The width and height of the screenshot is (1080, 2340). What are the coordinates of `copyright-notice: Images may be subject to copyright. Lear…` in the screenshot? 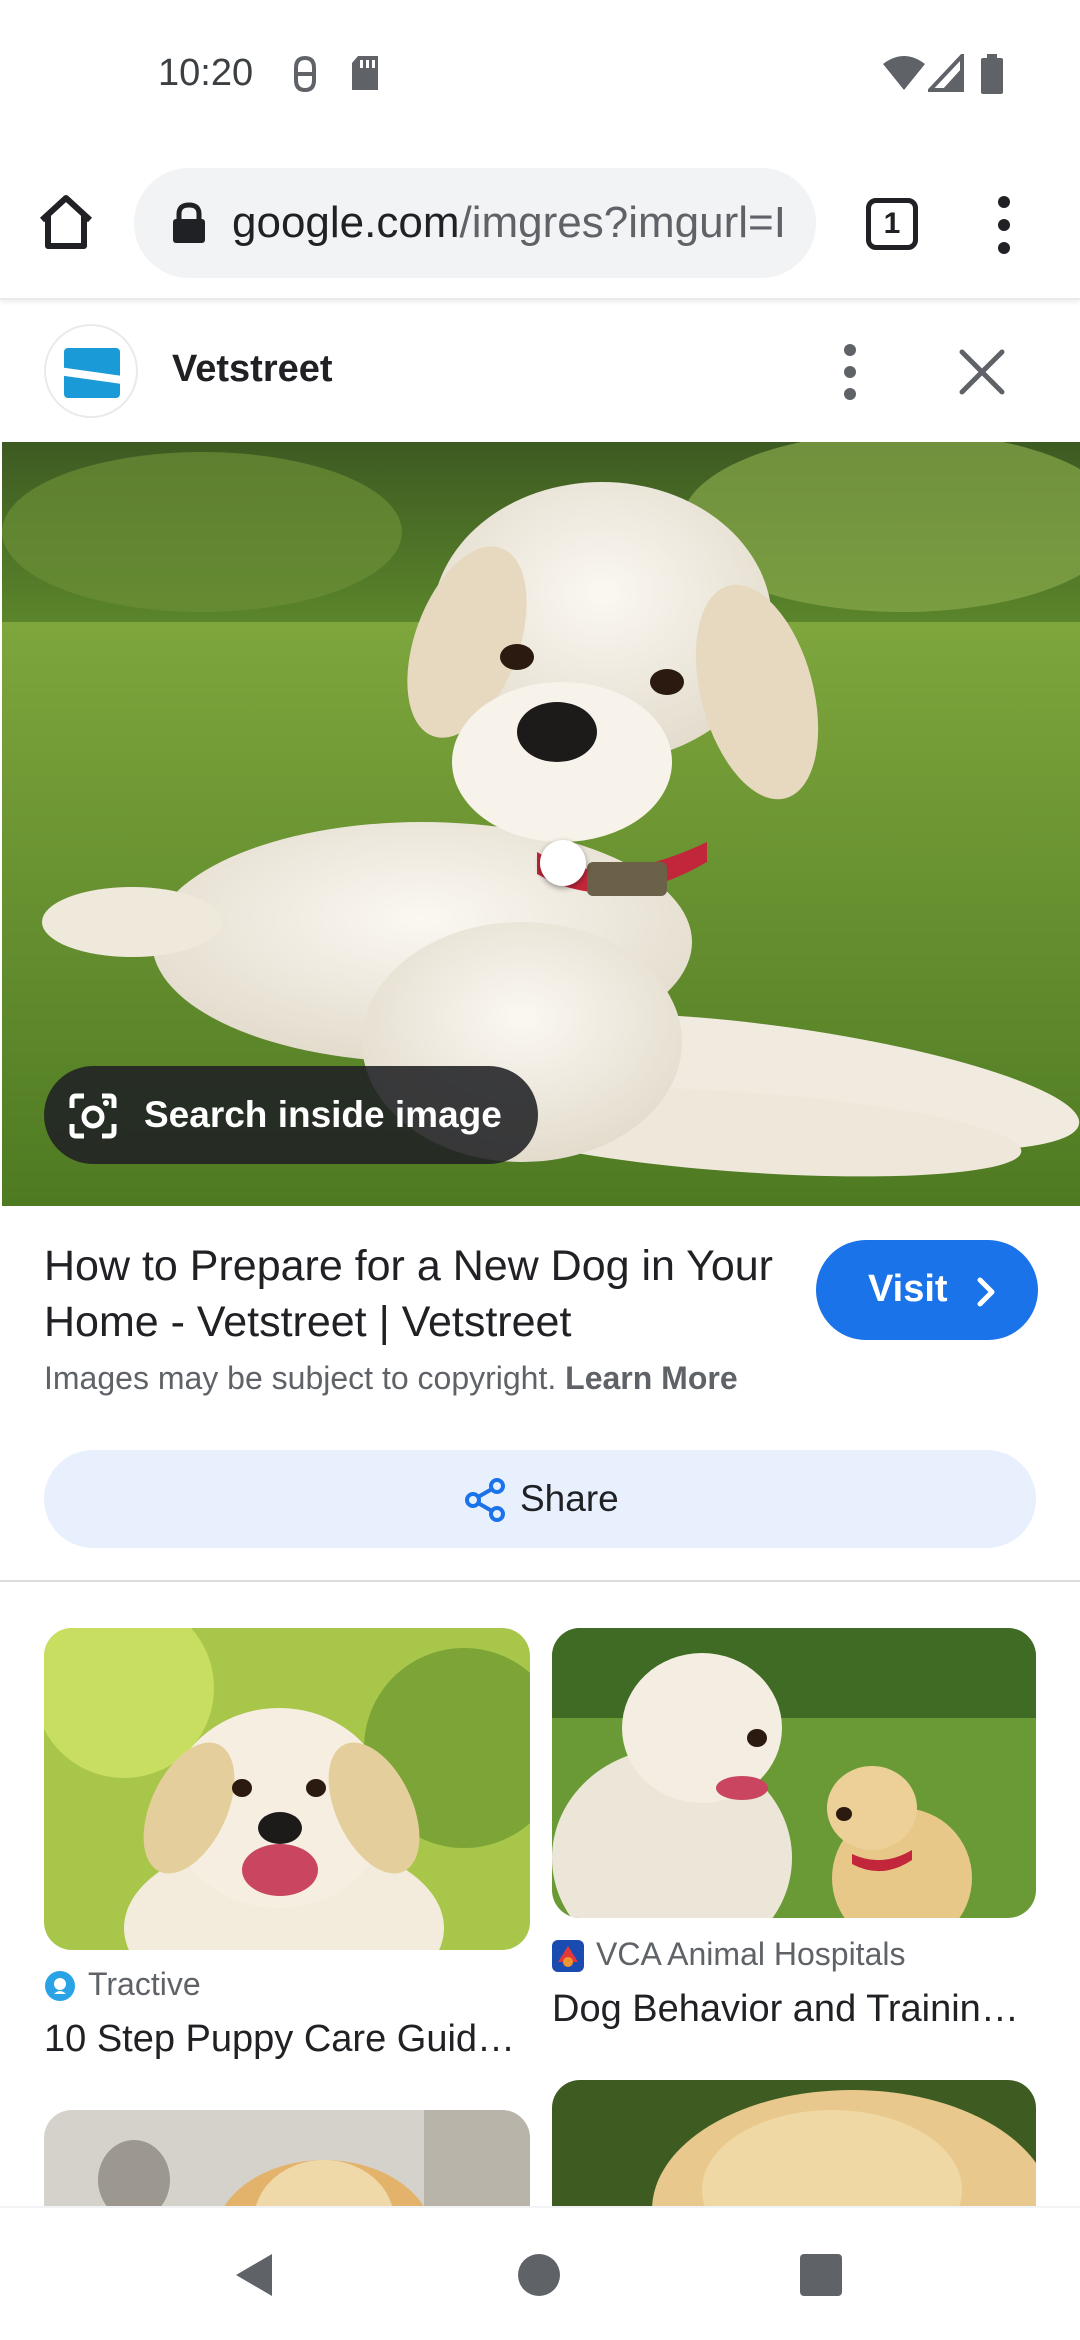 It's located at (391, 1378).